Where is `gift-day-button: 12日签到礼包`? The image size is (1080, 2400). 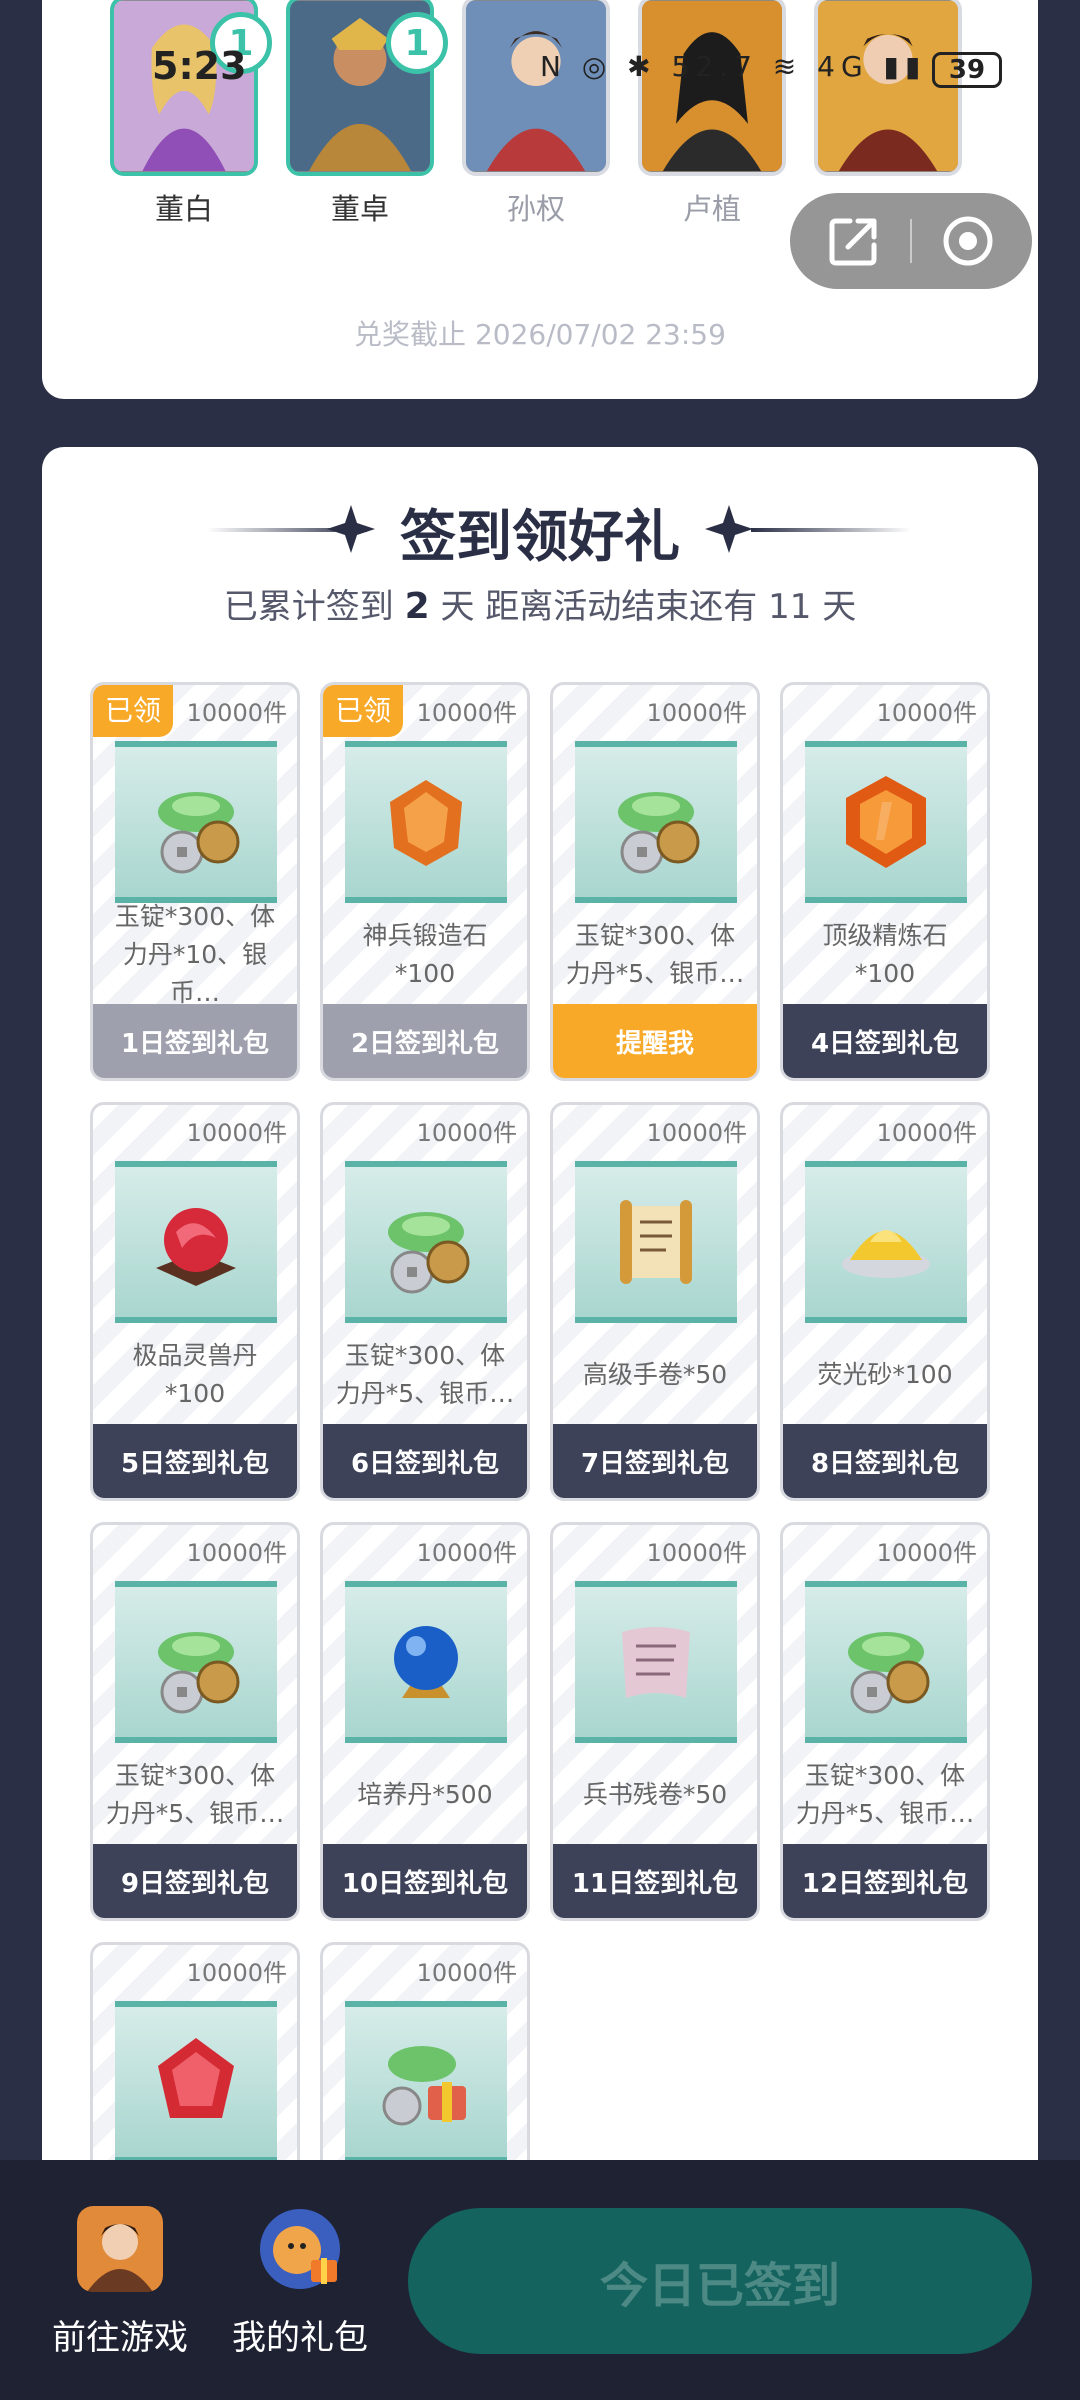
gift-day-button: 12日签到礼包 is located at coordinates (885, 1881).